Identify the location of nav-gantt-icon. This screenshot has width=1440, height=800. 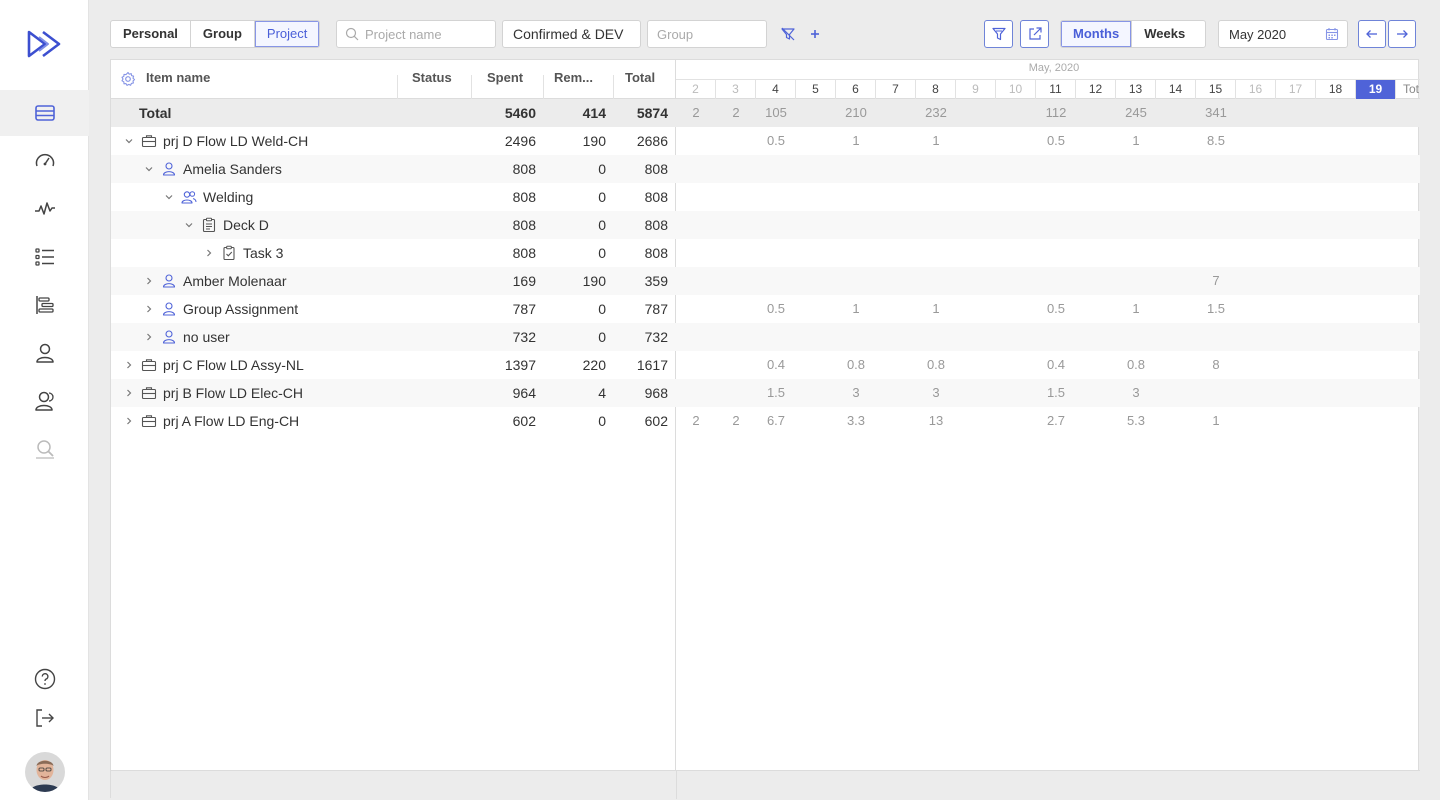
(44, 305).